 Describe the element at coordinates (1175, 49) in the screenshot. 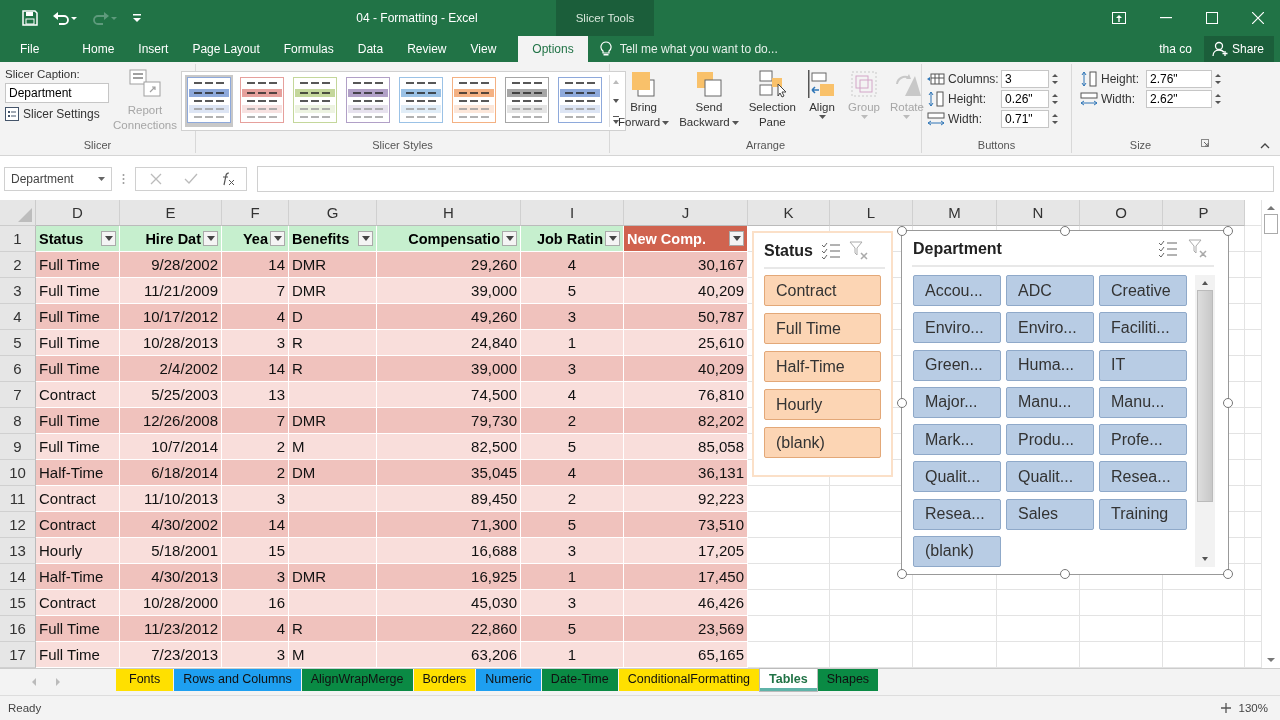

I see `account-name: tha co` at that location.